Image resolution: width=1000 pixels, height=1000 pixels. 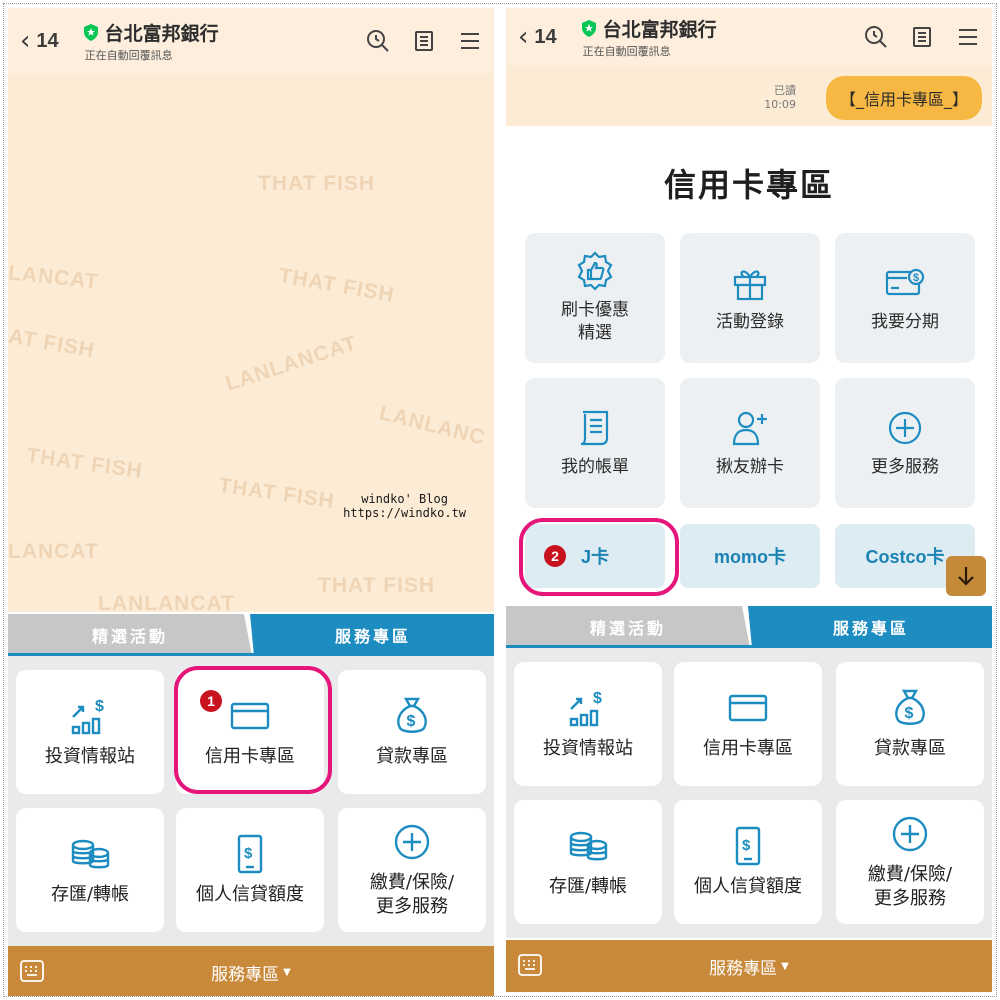 What do you see at coordinates (595, 321) in the screenshot?
I see `tile-label: 刷卡優惠 精選` at bounding box center [595, 321].